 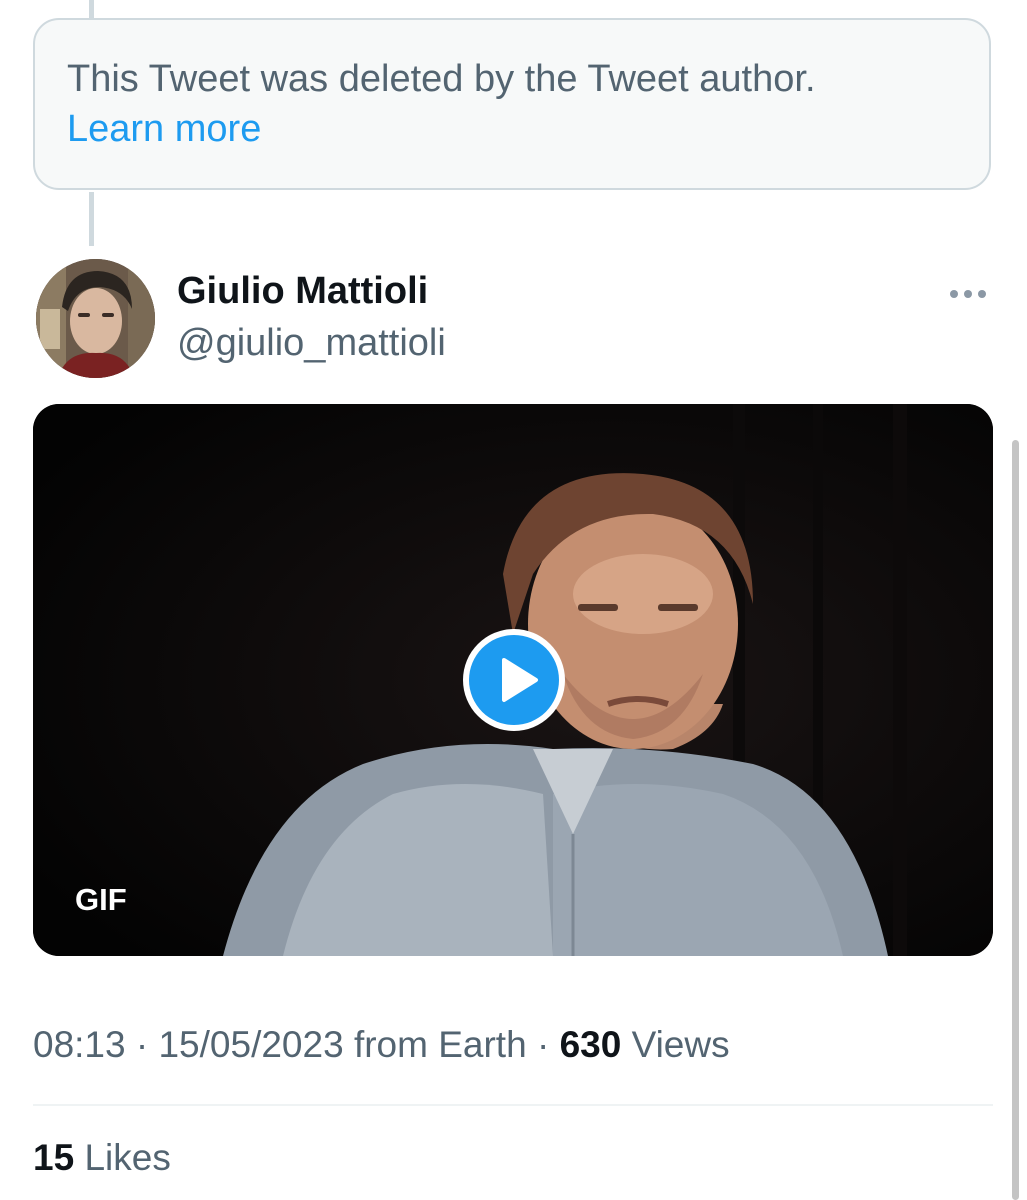 I want to click on divider, so click(x=513, y=1105).